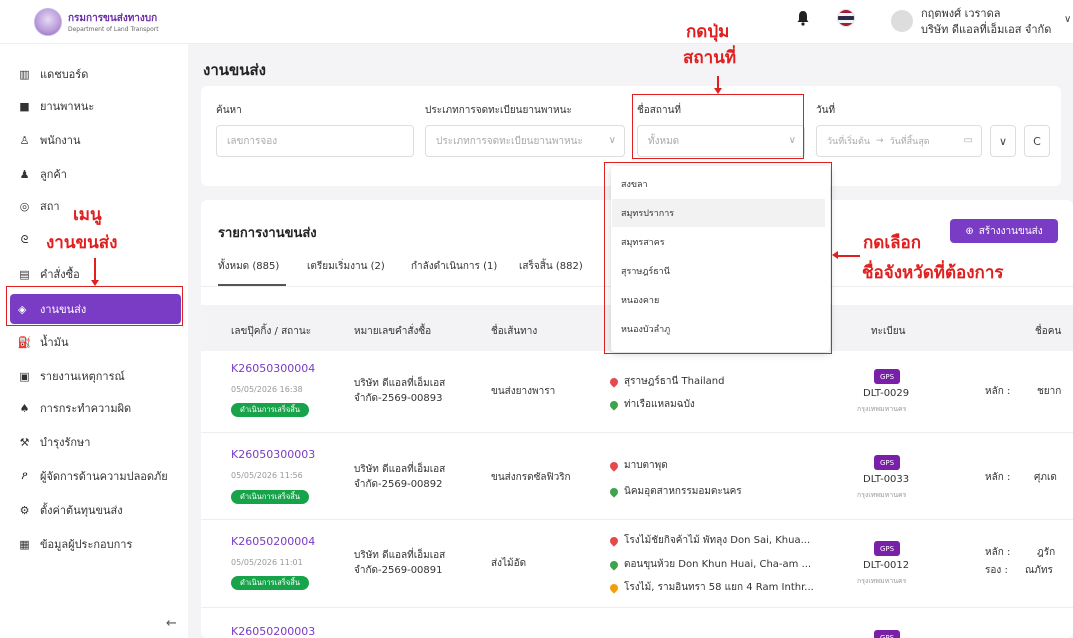  I want to click on sidebar-item-operator-info: ▦ ข้อมูลผู้ประกอบการ, so click(75, 544).